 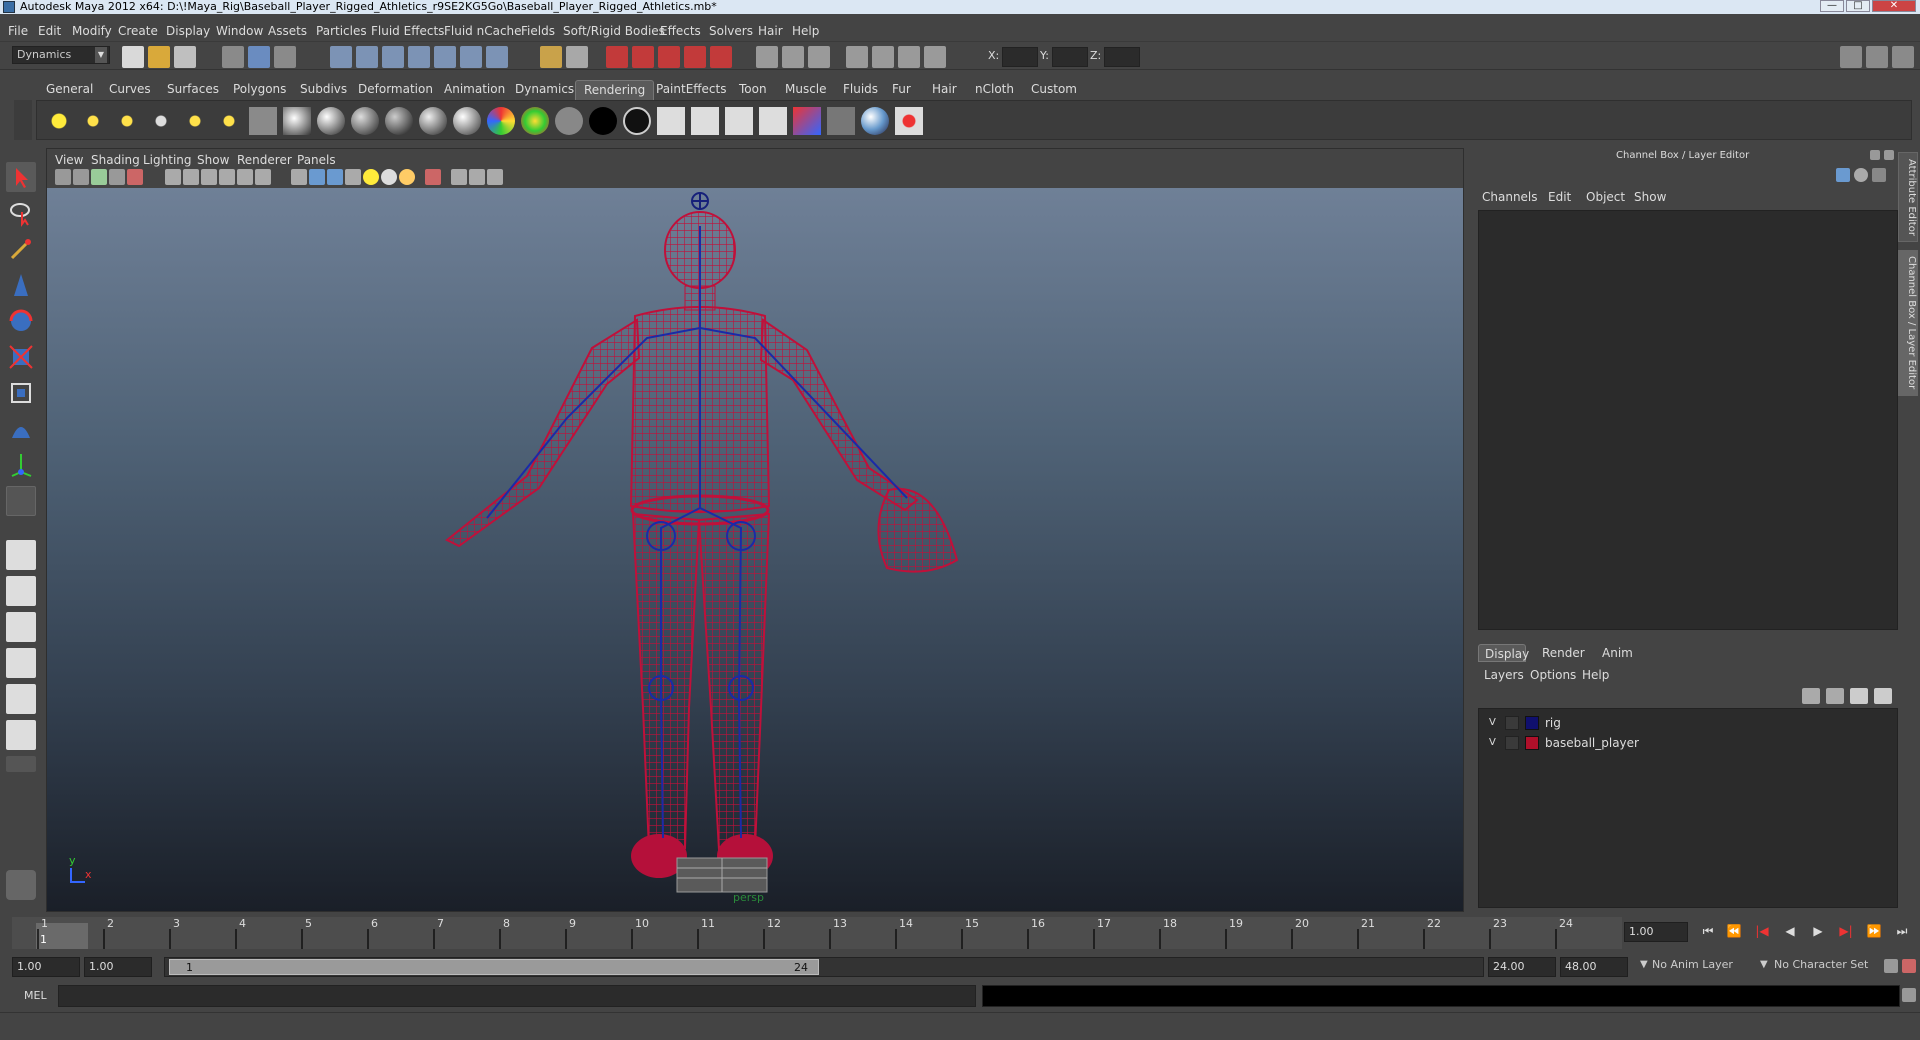 What do you see at coordinates (21, 177) in the screenshot?
I see `select-tool-icon` at bounding box center [21, 177].